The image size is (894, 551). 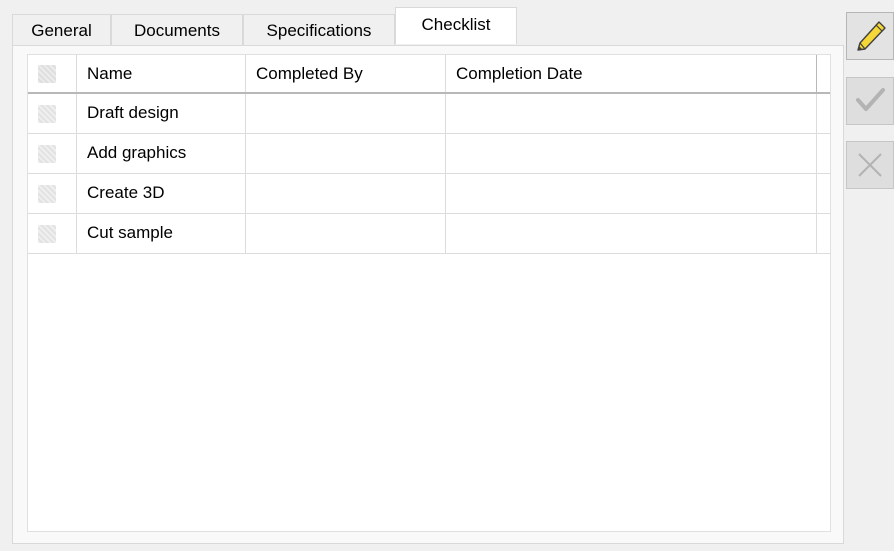 I want to click on x-icon, so click(x=870, y=165).